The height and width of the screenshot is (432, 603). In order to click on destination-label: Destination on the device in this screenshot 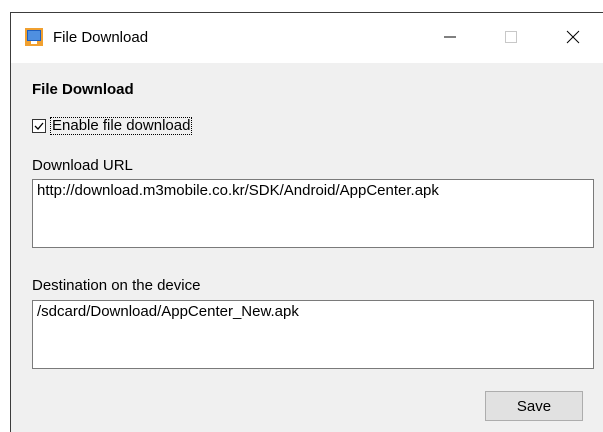, I will do `click(116, 285)`.